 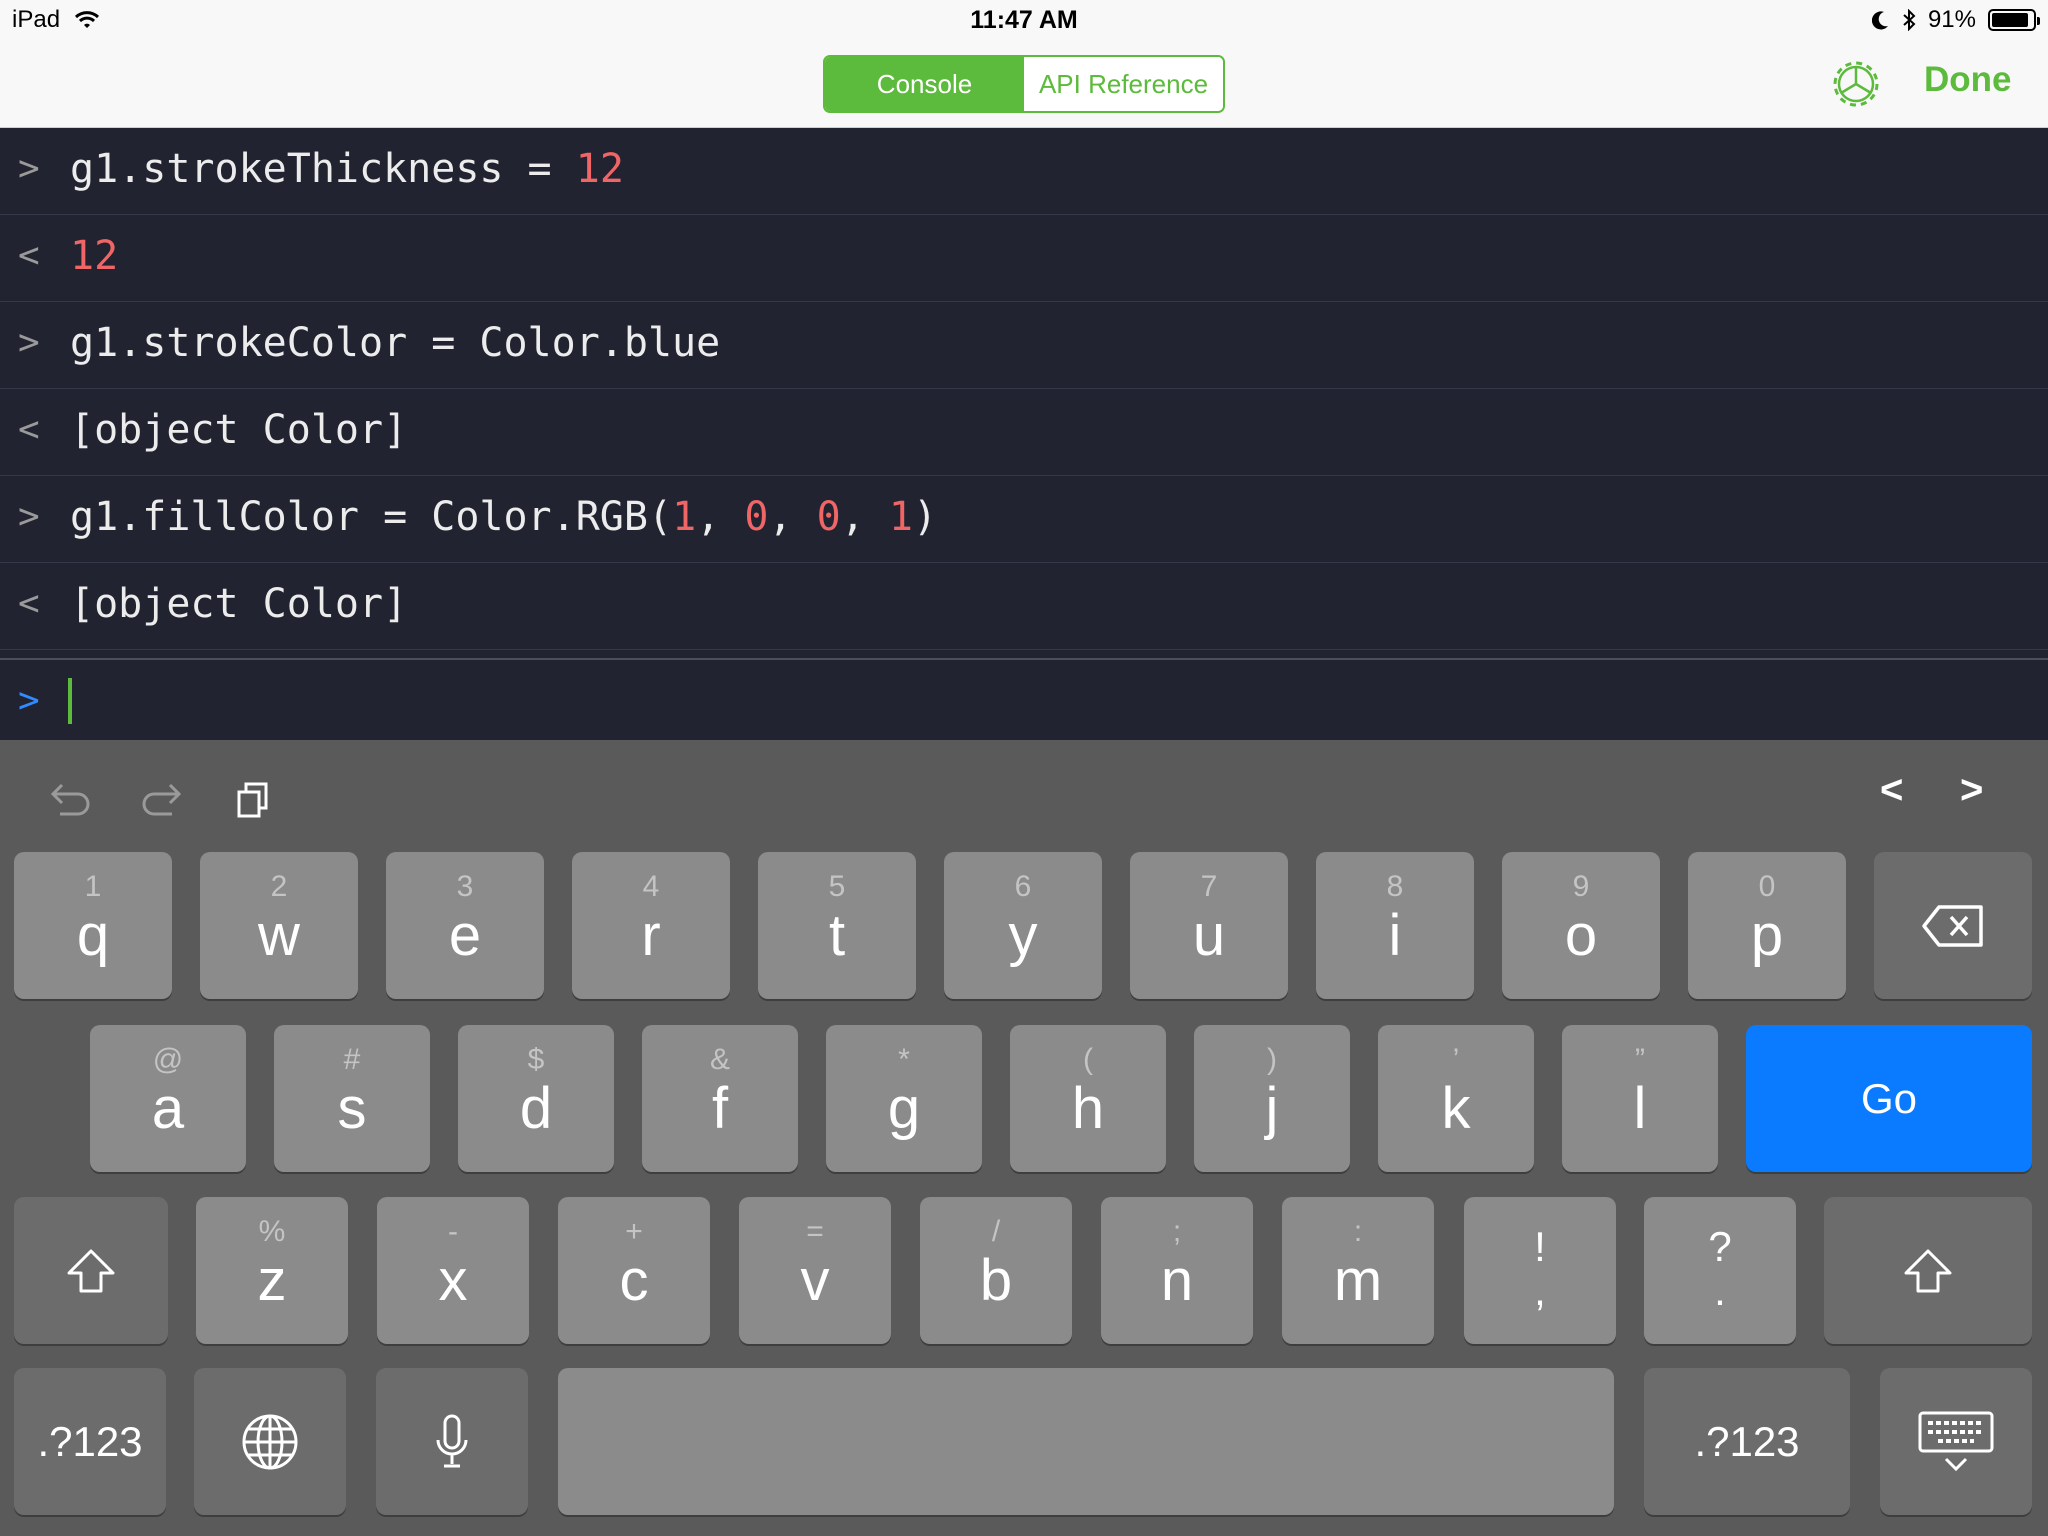 I want to click on key-alt-label: 8, so click(x=1395, y=886).